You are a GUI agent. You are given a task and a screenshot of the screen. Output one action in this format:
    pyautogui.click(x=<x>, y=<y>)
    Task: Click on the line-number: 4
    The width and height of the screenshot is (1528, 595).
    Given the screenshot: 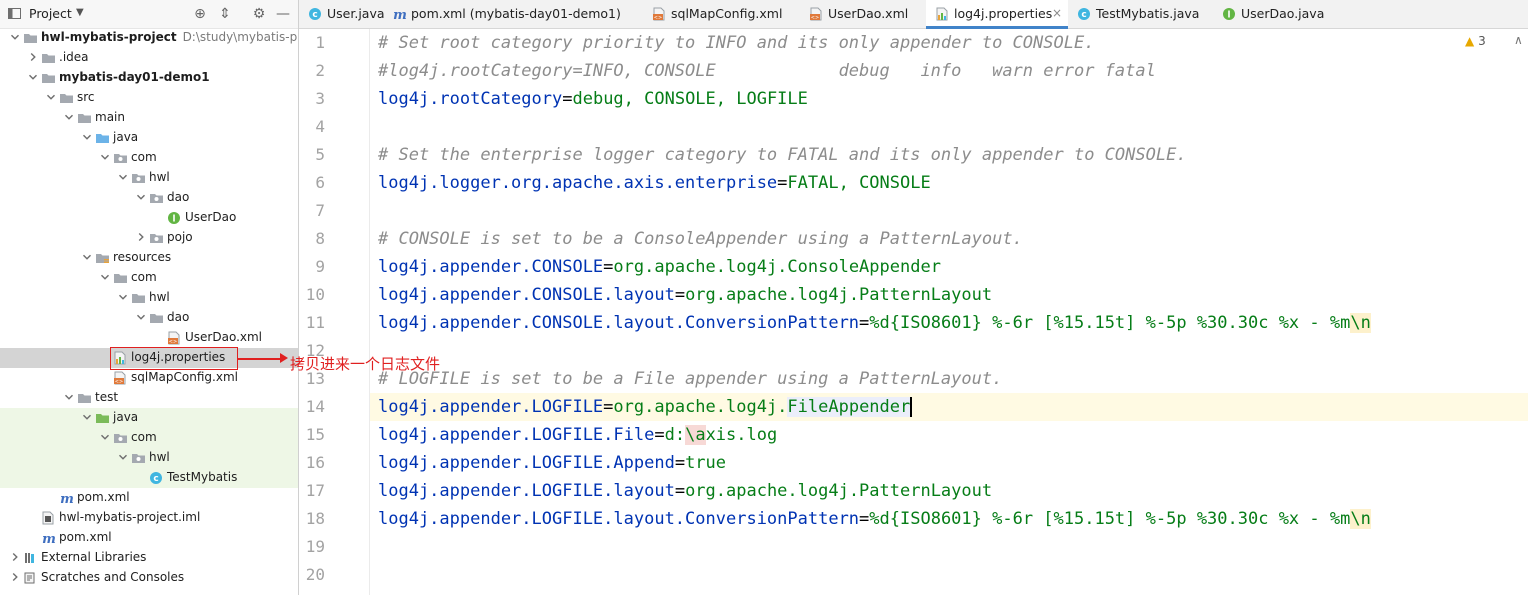 What is the action you would take?
    pyautogui.click(x=320, y=126)
    